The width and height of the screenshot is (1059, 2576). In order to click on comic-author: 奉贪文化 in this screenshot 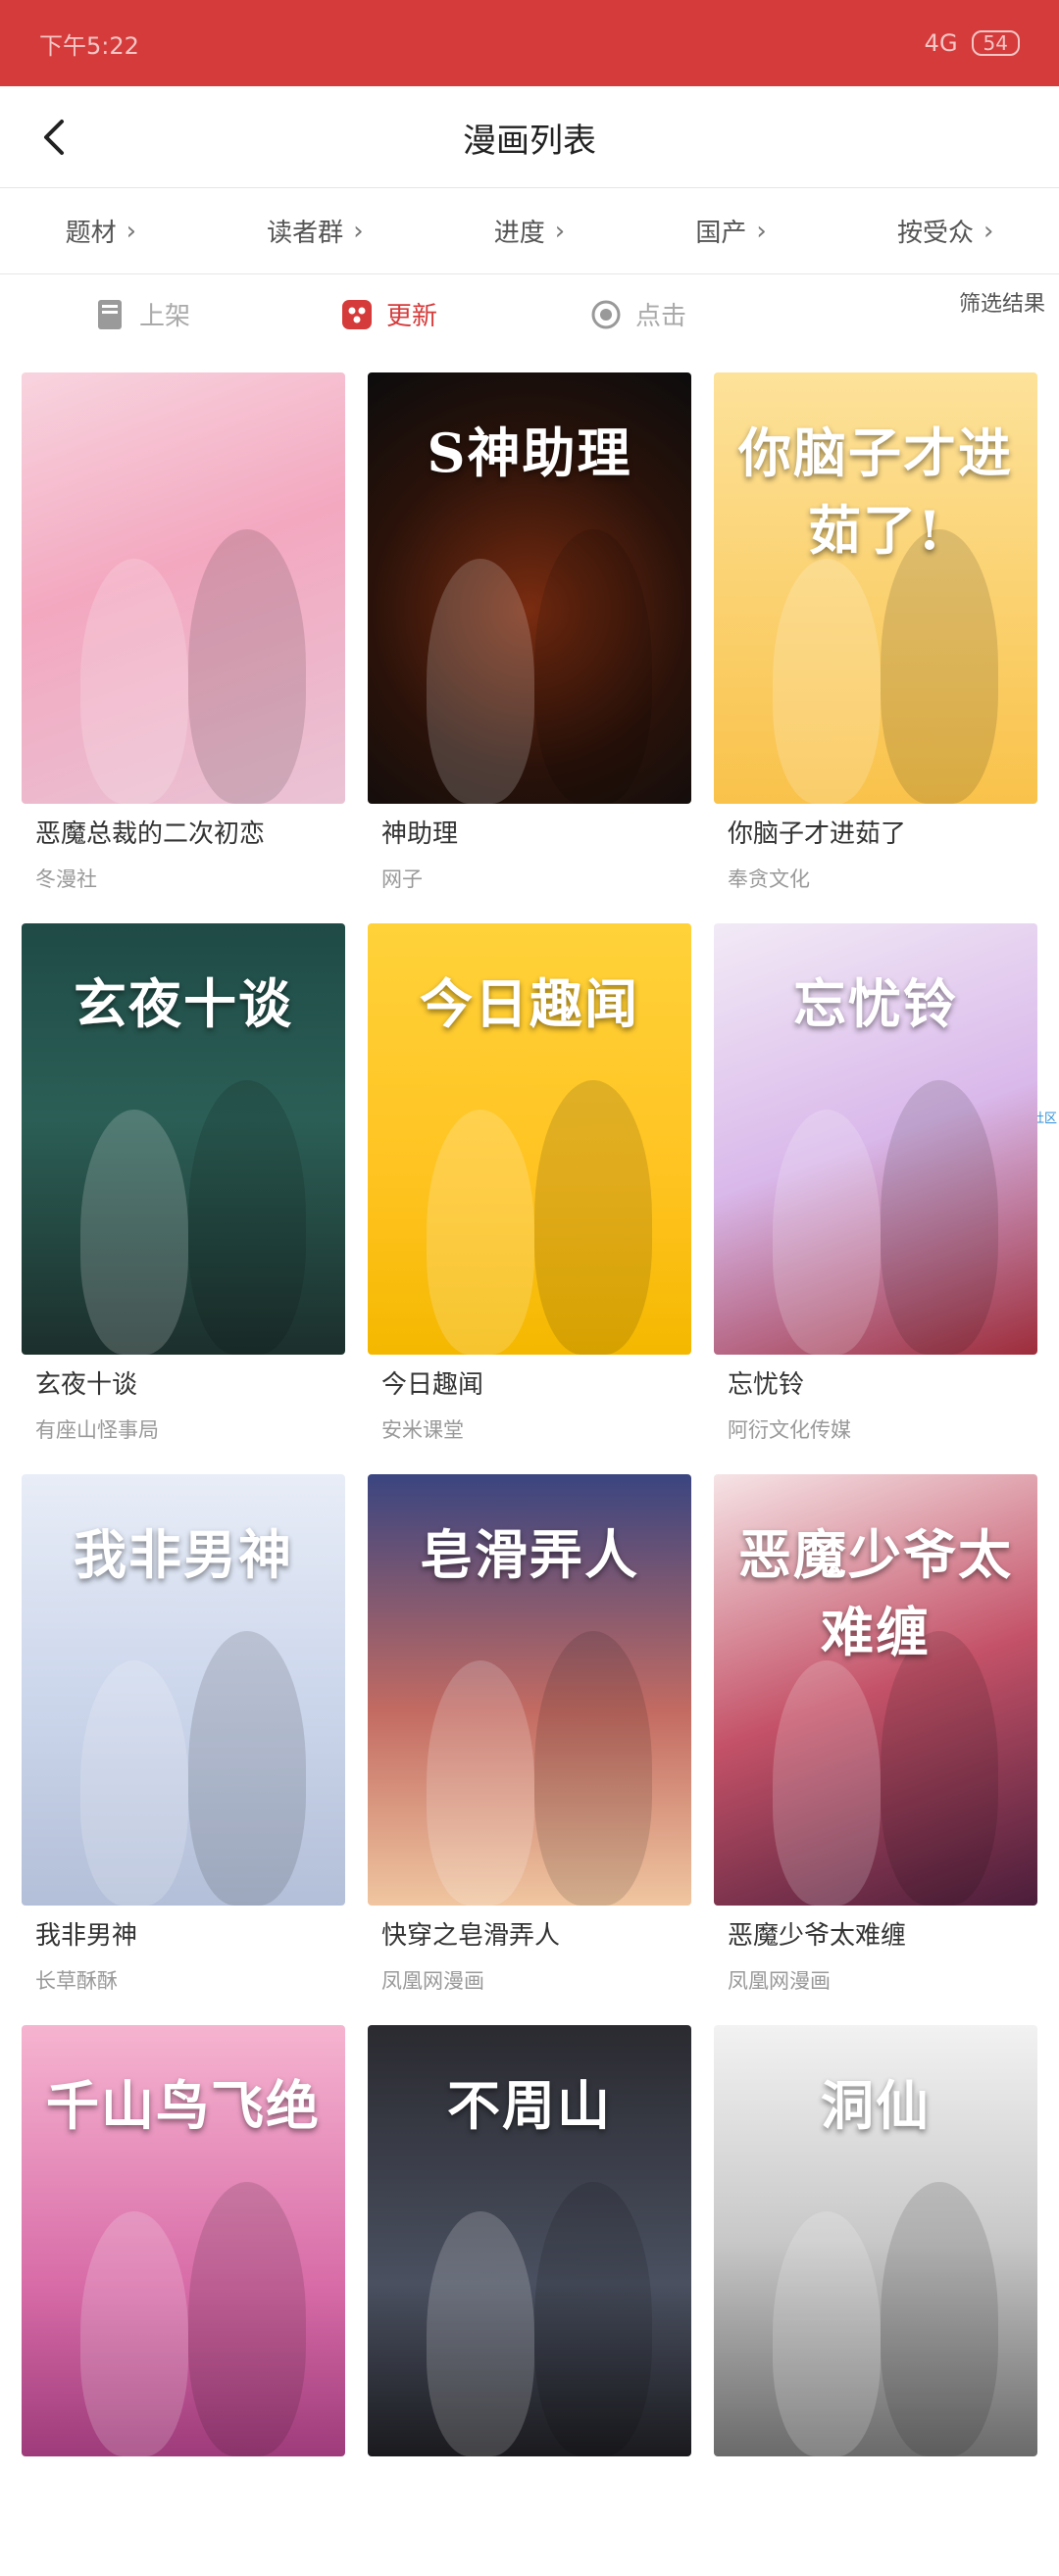, I will do `click(769, 879)`.